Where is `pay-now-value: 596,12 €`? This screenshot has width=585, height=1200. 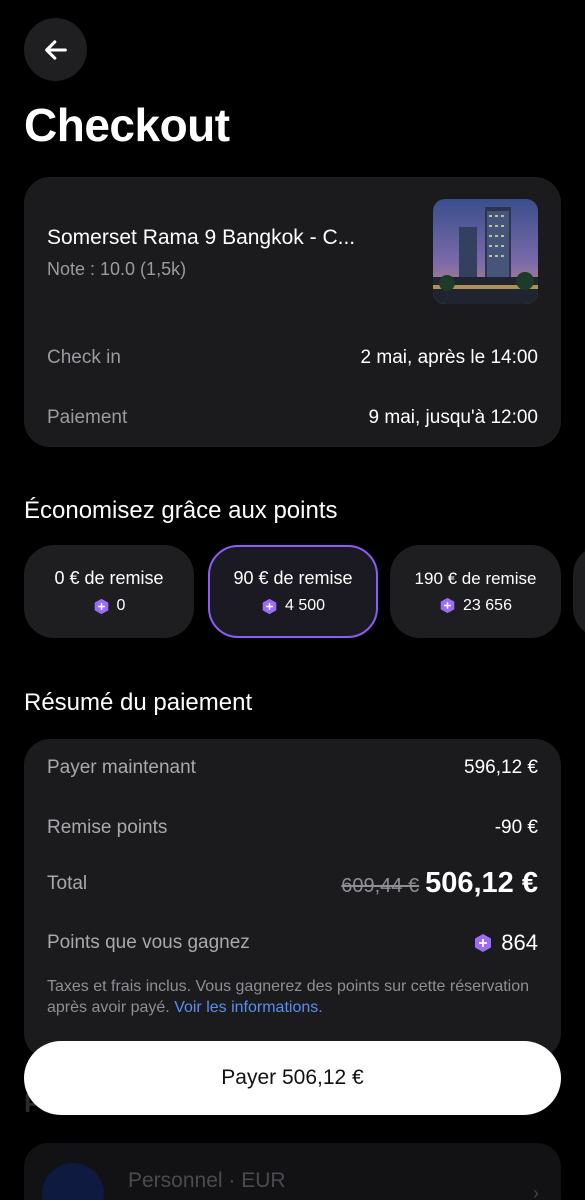 pay-now-value: 596,12 € is located at coordinates (501, 767).